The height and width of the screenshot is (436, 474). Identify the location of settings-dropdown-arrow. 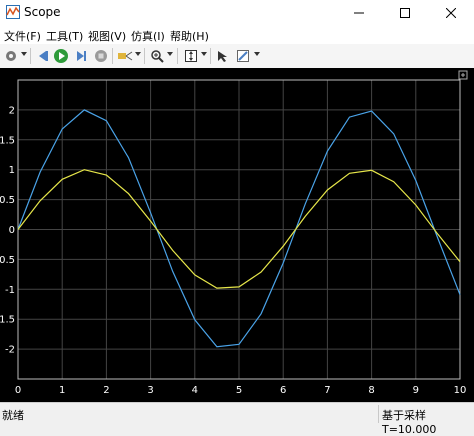
(24, 54).